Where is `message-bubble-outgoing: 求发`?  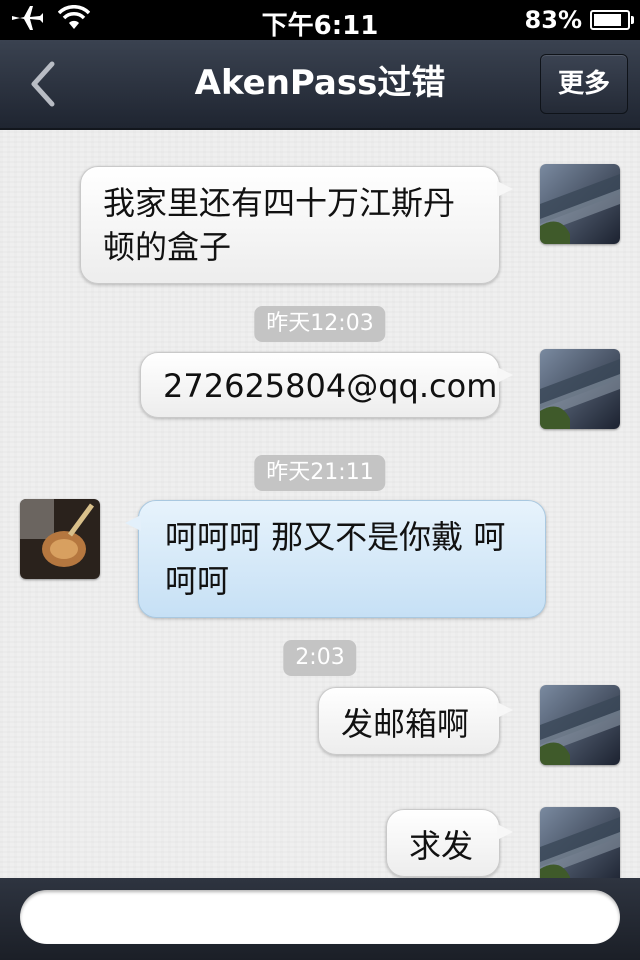 message-bubble-outgoing: 求发 is located at coordinates (449, 843).